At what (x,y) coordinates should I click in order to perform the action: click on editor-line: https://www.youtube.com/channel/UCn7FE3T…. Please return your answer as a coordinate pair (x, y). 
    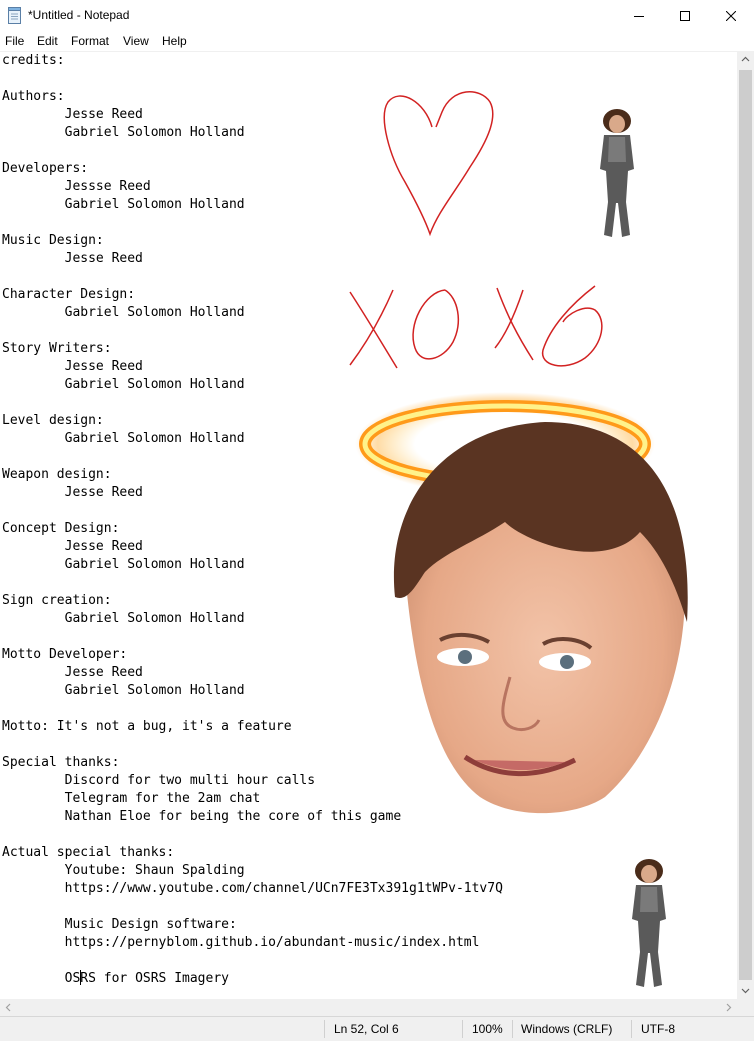
    Looking at the image, I should click on (252, 889).